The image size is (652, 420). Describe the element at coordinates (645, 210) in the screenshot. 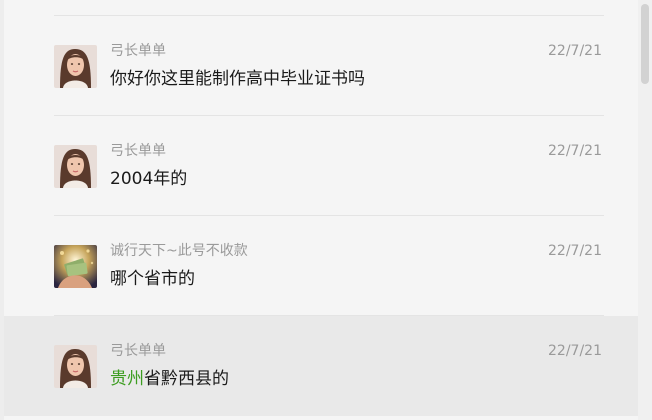

I see `scrollbar` at that location.